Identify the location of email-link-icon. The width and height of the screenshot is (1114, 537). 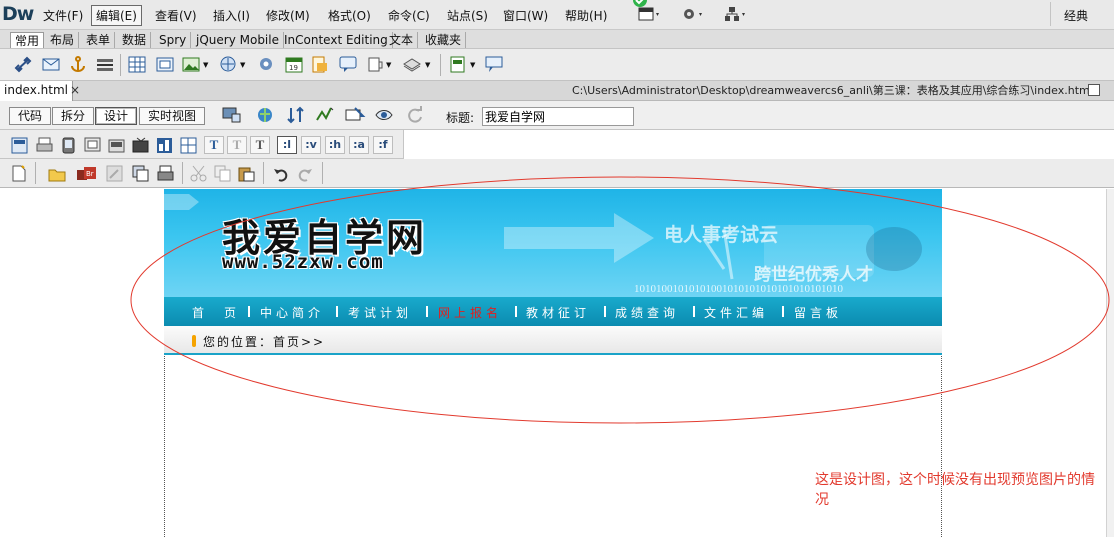
(51, 64).